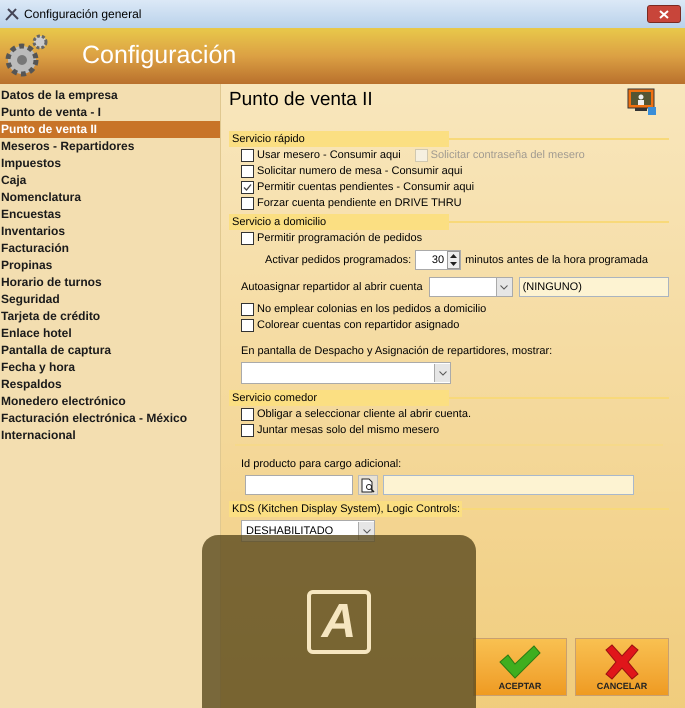  I want to click on sidebar-item: Facturación, so click(110, 248).